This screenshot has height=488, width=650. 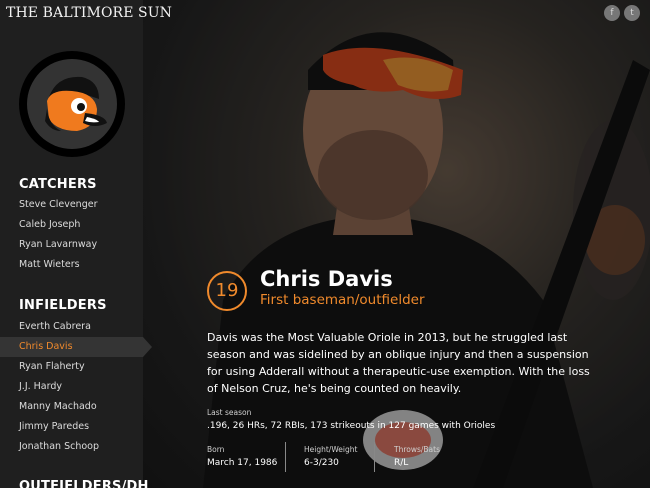 What do you see at coordinates (632, 13) in the screenshot?
I see `twitter-icon: t` at bounding box center [632, 13].